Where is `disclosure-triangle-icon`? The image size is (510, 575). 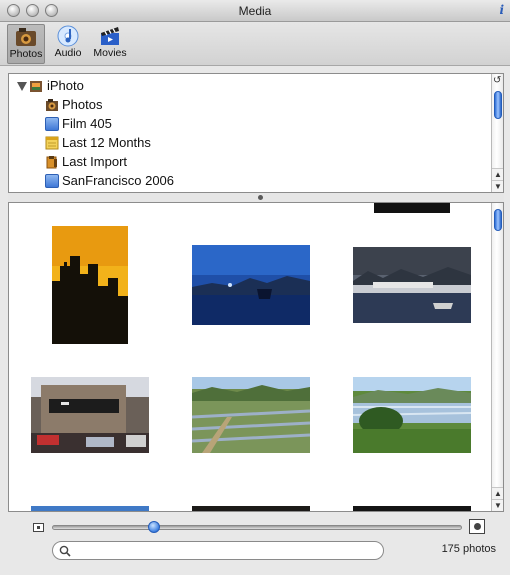 disclosure-triangle-icon is located at coordinates (22, 86).